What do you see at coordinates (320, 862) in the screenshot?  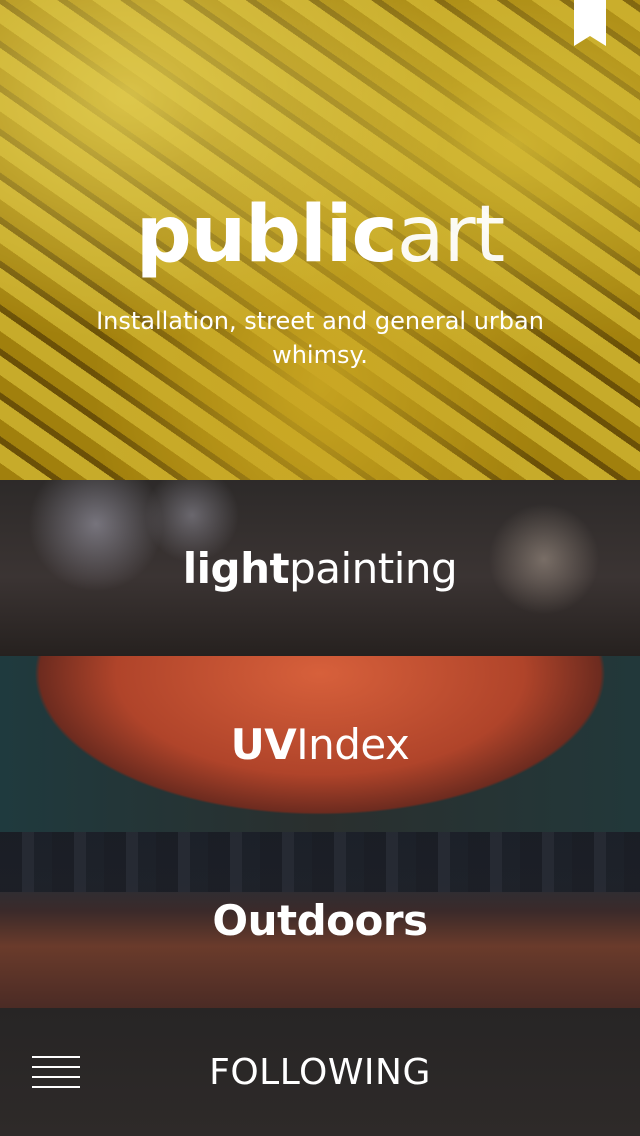 I see `city-skyline` at bounding box center [320, 862].